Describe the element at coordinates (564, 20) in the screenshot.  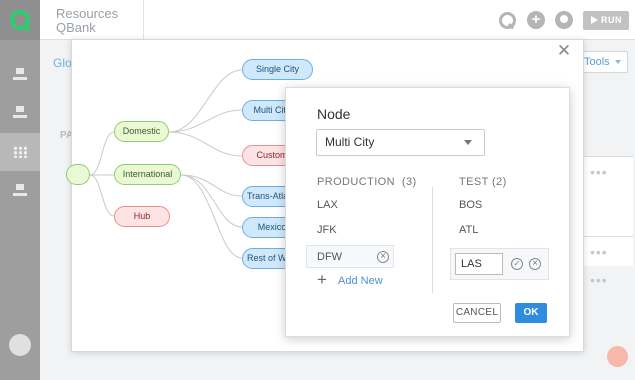
I see `moon-icon` at that location.